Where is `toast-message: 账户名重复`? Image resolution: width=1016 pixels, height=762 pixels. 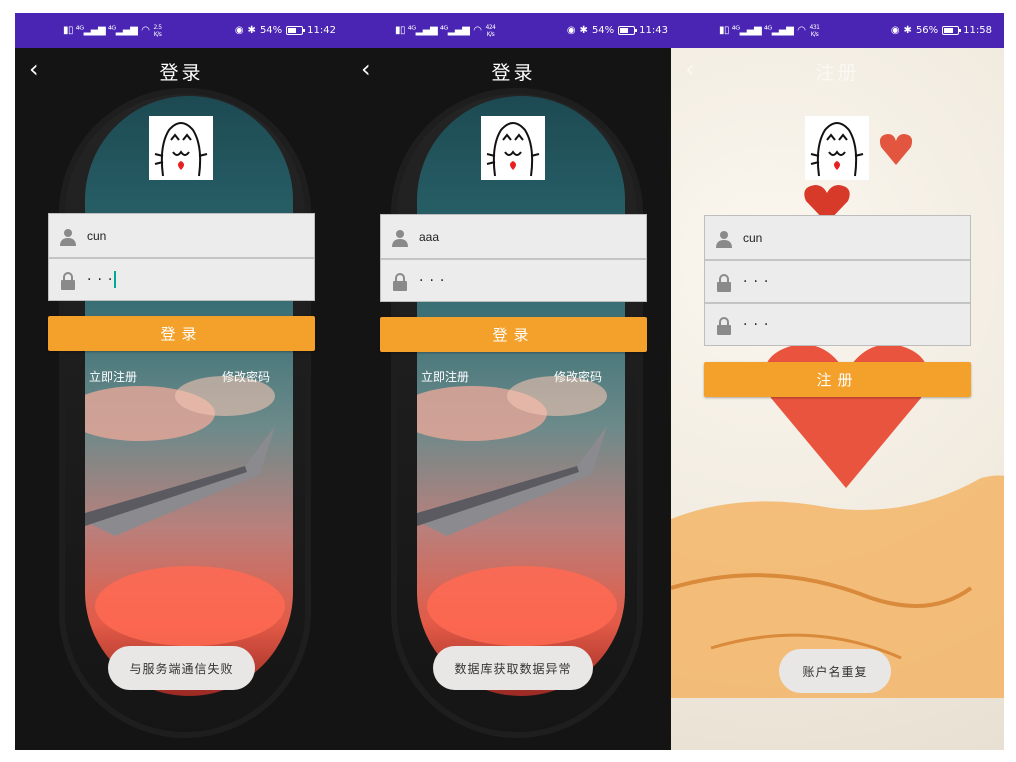
toast-message: 账户名重复 is located at coordinates (835, 671).